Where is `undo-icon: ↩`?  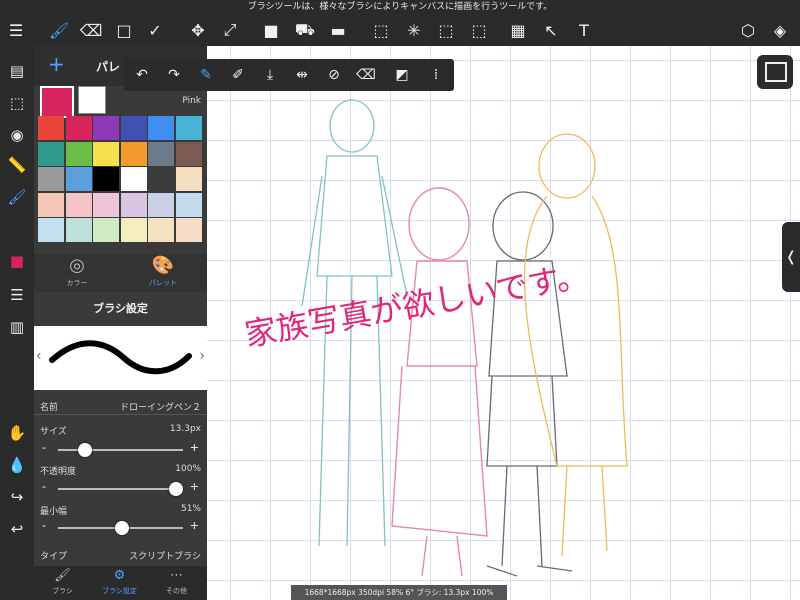 undo-icon: ↩ is located at coordinates (17, 529).